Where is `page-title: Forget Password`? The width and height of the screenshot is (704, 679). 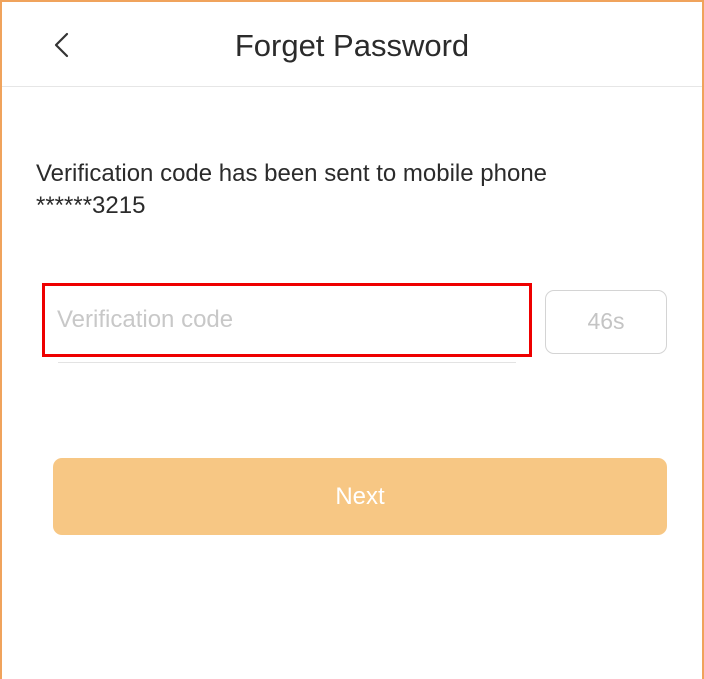 page-title: Forget Password is located at coordinates (352, 45).